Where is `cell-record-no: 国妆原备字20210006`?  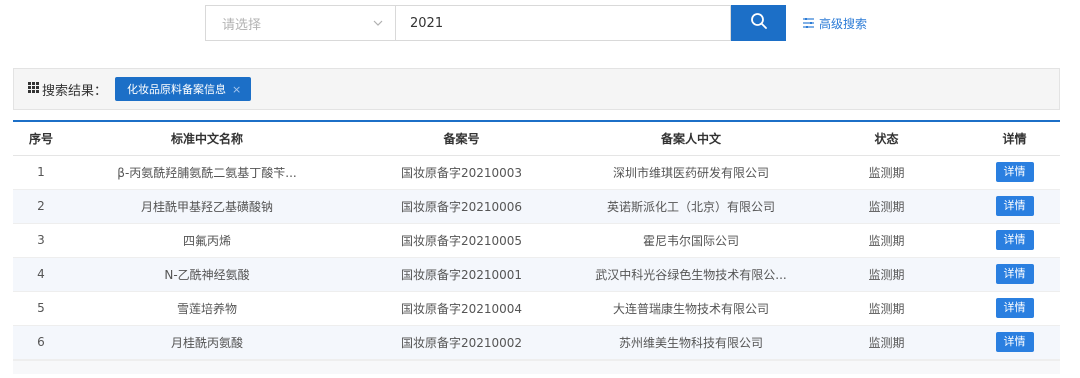 cell-record-no: 国妆原备字20210006 is located at coordinates (461, 206).